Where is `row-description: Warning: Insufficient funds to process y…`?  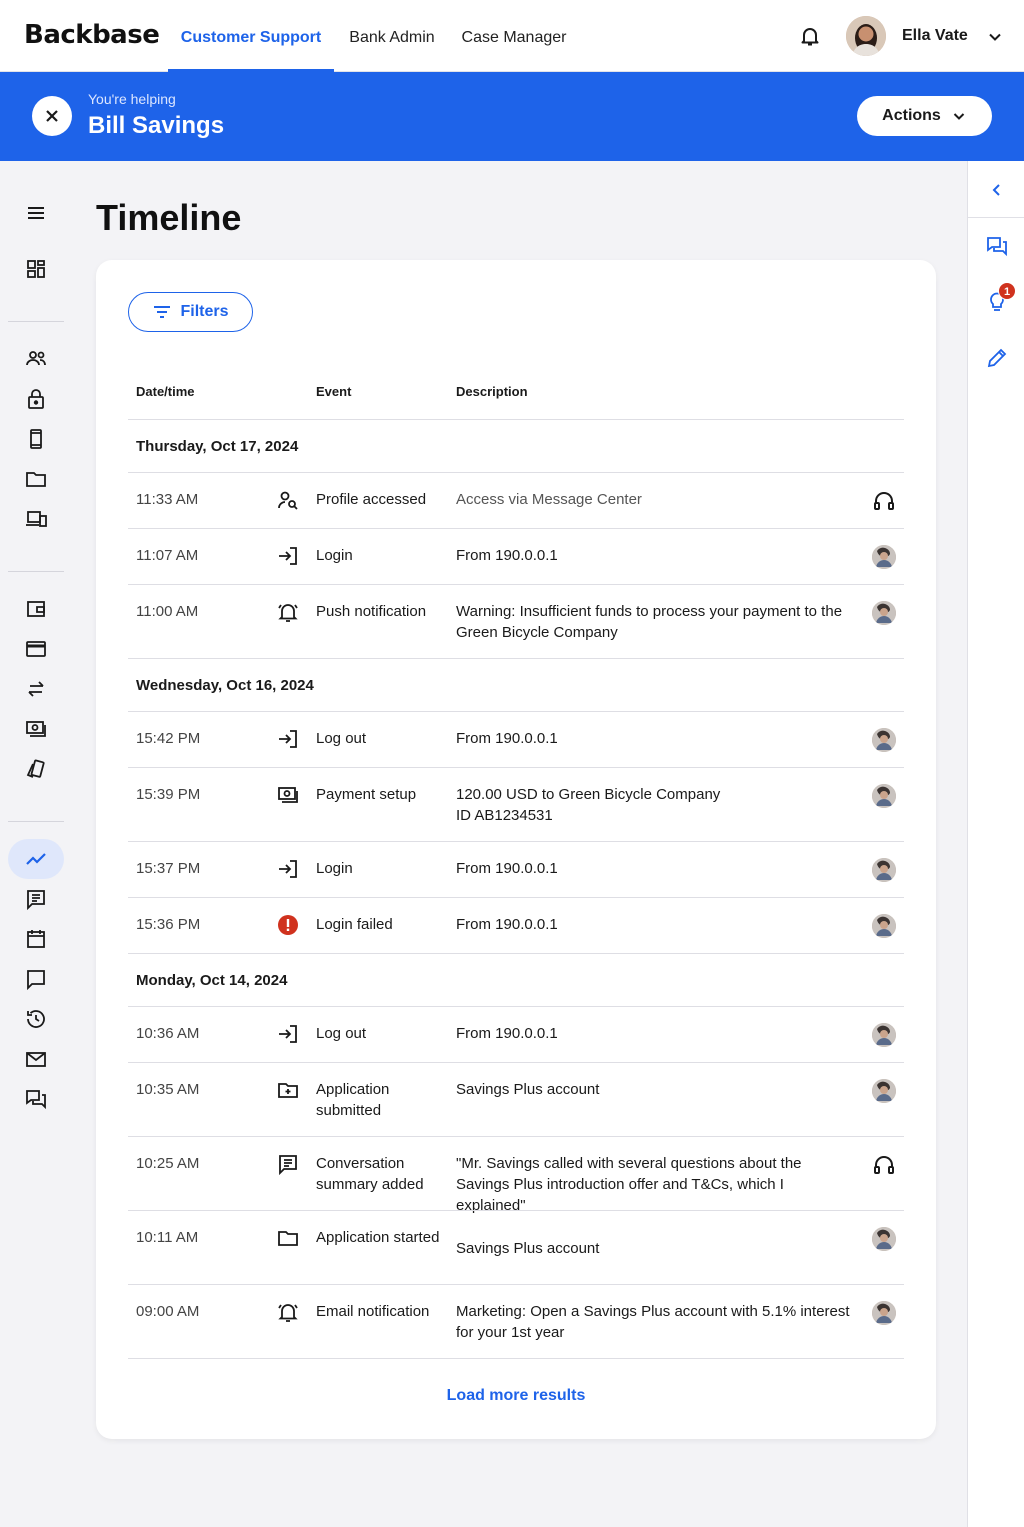 row-description: Warning: Insufficient funds to process y… is located at coordinates (656, 622).